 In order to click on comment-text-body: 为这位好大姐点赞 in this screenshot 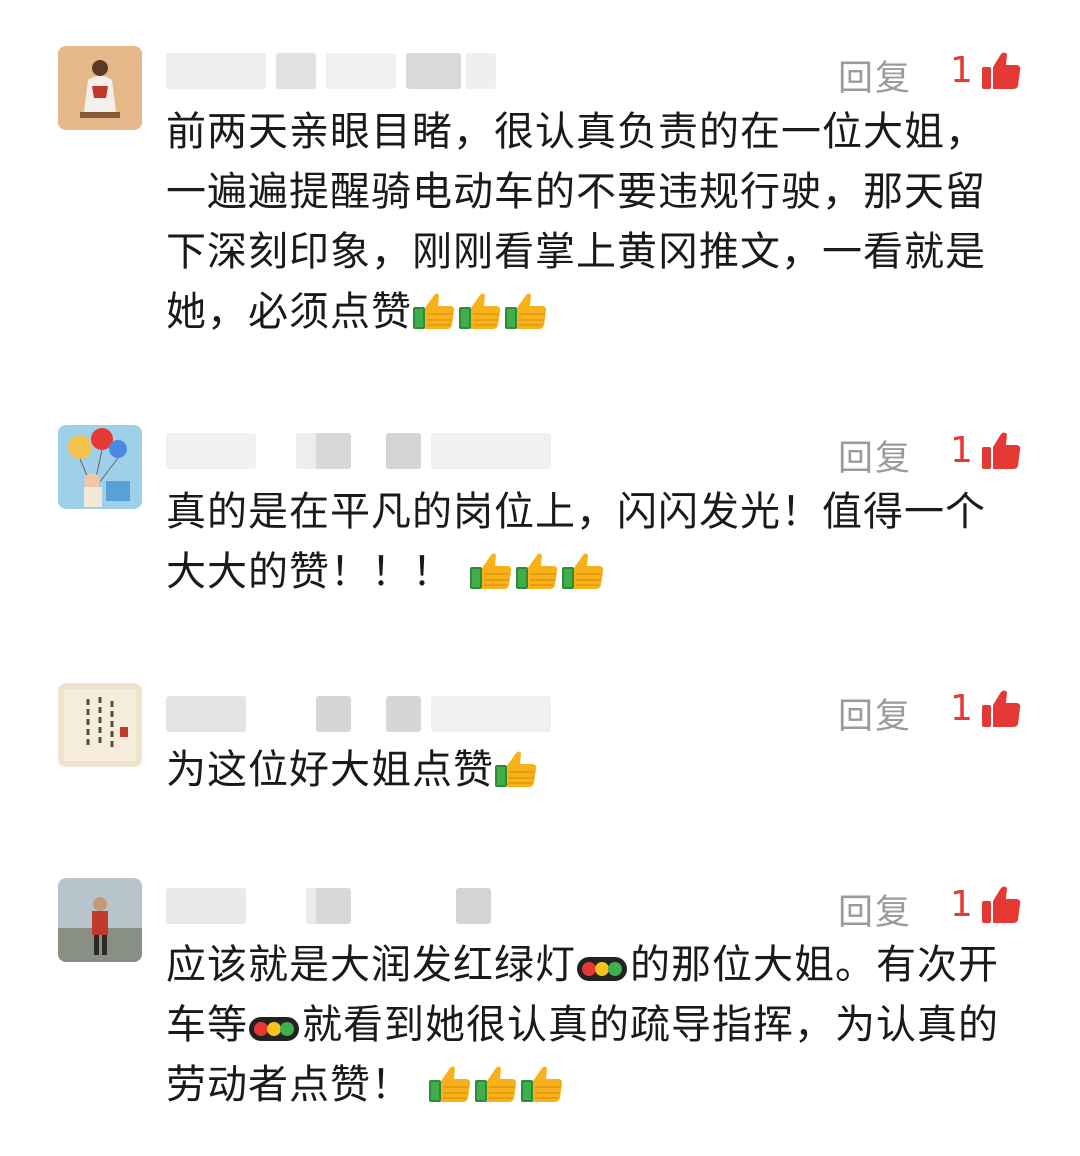, I will do `click(330, 770)`.